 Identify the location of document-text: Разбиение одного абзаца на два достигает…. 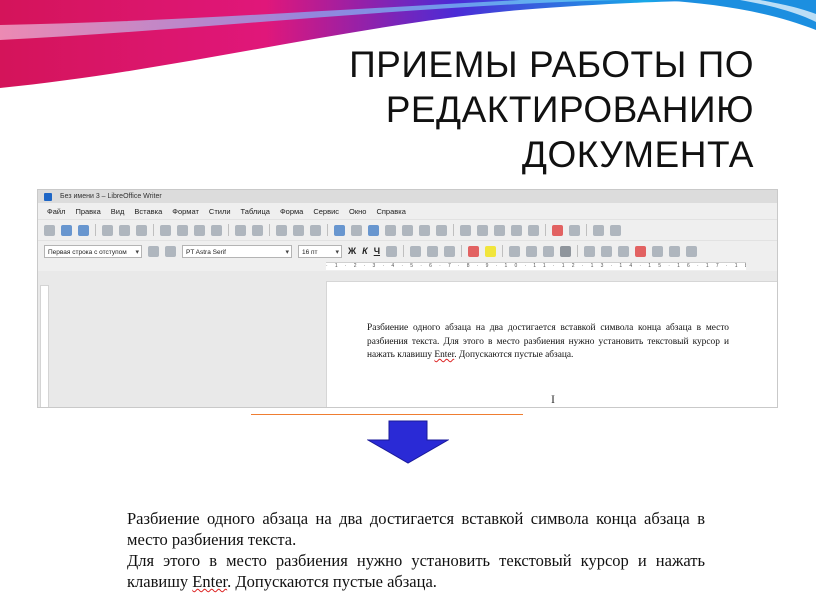
(548, 342).